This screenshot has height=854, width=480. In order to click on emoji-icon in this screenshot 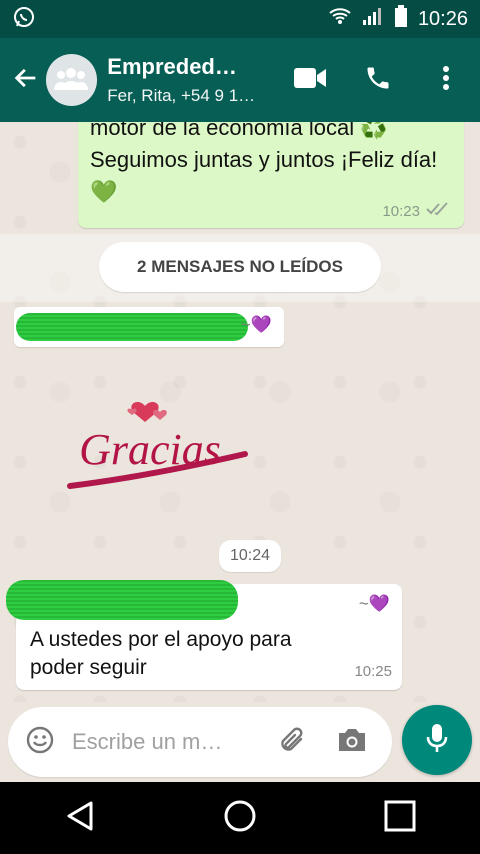, I will do `click(40, 742)`.